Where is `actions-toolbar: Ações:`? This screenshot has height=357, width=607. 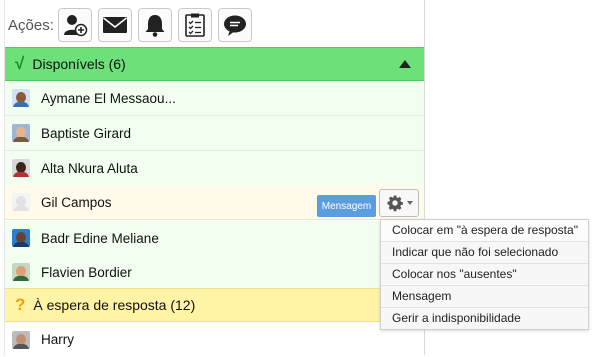 actions-toolbar: Ações: is located at coordinates (131, 25).